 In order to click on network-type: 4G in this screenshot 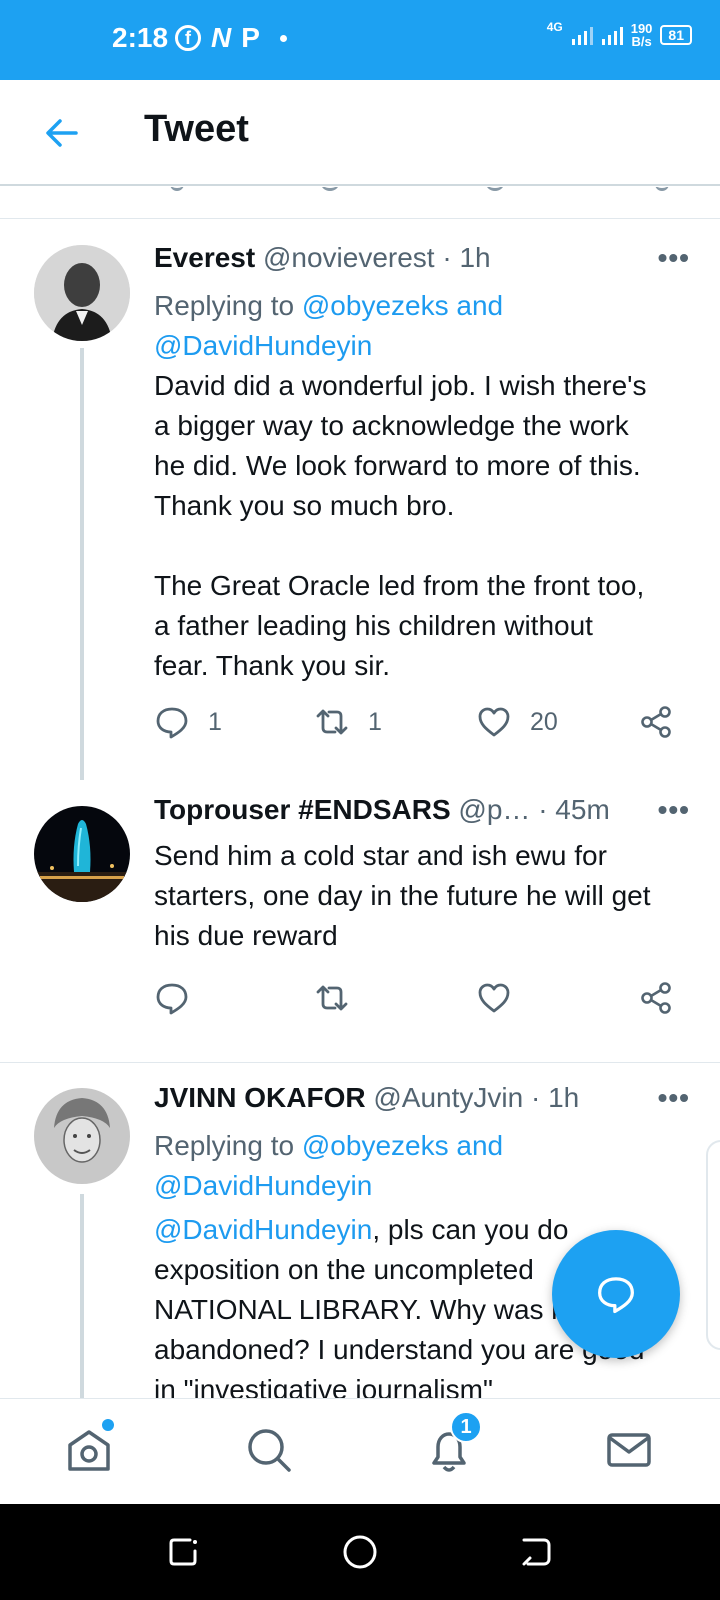, I will do `click(554, 27)`.